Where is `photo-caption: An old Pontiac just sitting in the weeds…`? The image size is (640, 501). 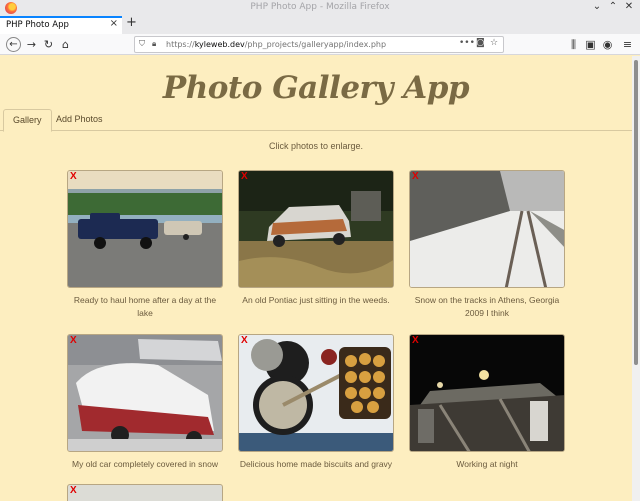 photo-caption: An old Pontiac just sitting in the weeds… is located at coordinates (316, 300).